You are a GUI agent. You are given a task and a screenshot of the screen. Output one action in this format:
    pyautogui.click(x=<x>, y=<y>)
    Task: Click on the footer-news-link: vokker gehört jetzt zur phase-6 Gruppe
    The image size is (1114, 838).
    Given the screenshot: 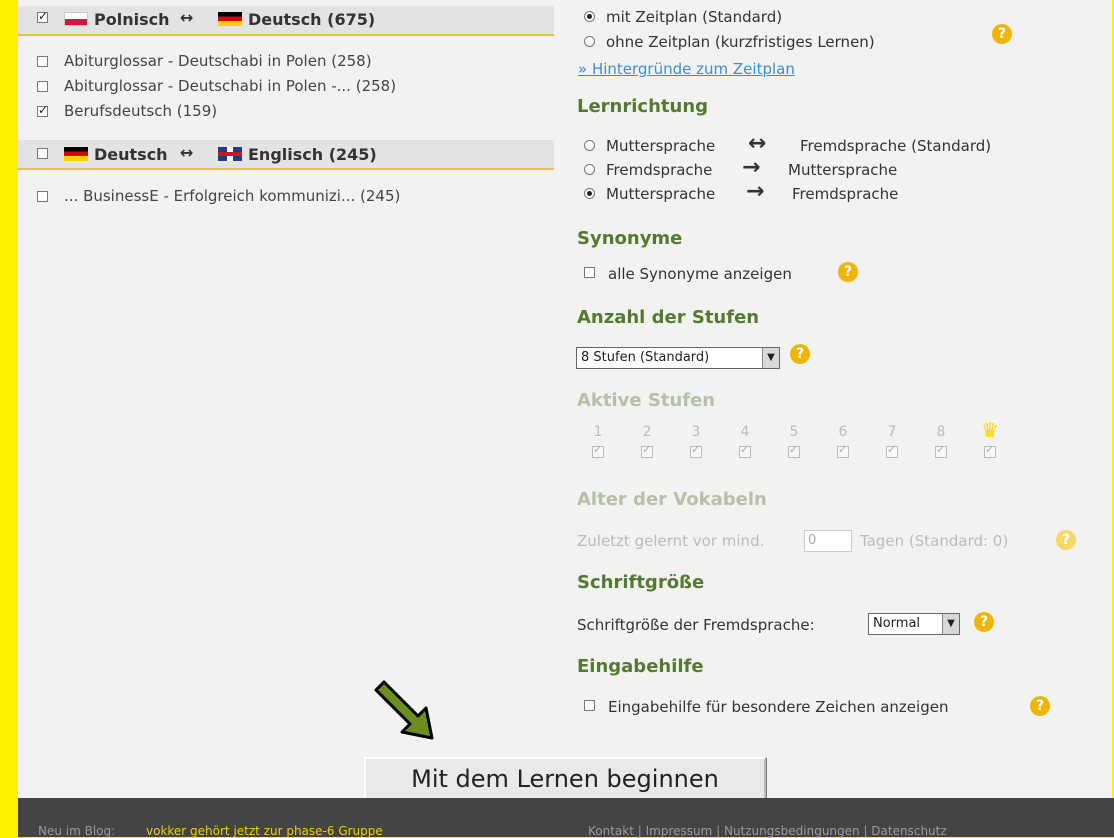 What is the action you would take?
    pyautogui.click(x=264, y=831)
    